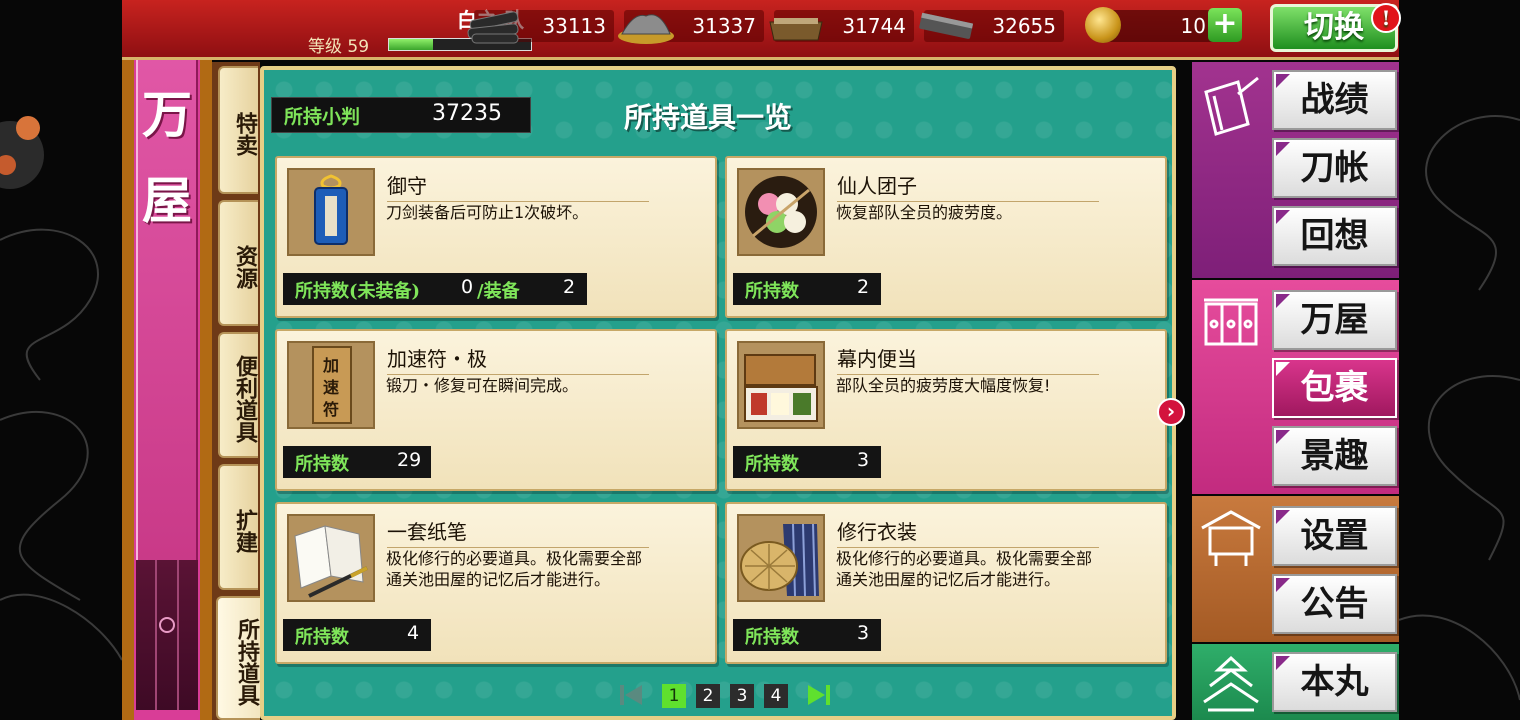  Describe the element at coordinates (61, 388) in the screenshot. I see `swirl-background-left` at that location.